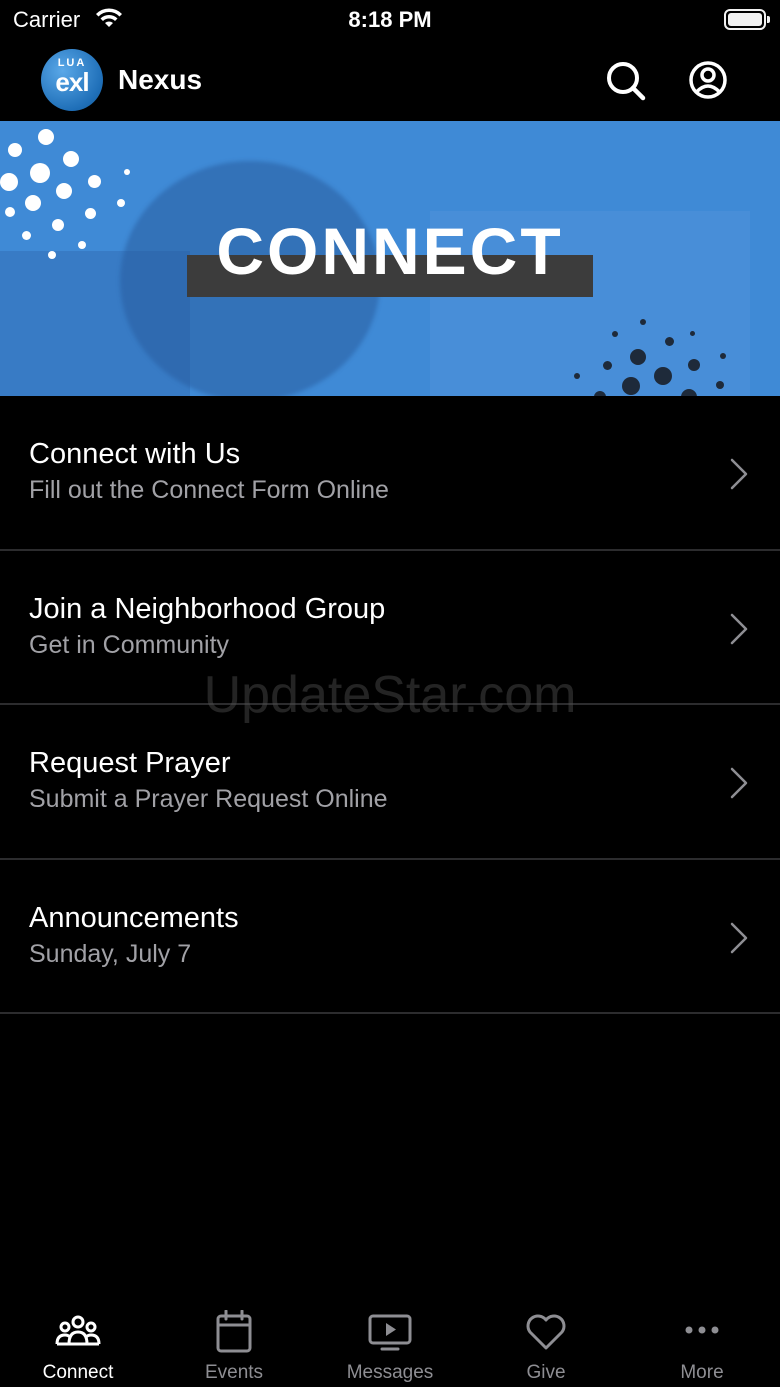 This screenshot has height=1387, width=780. Describe the element at coordinates (390, 1332) in the screenshot. I see `play-screen-icon` at that location.